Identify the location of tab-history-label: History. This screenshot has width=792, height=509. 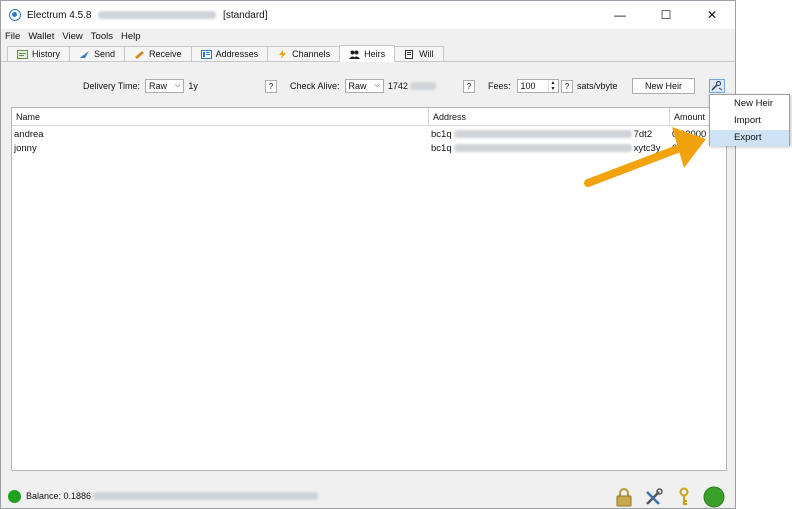
(46, 54).